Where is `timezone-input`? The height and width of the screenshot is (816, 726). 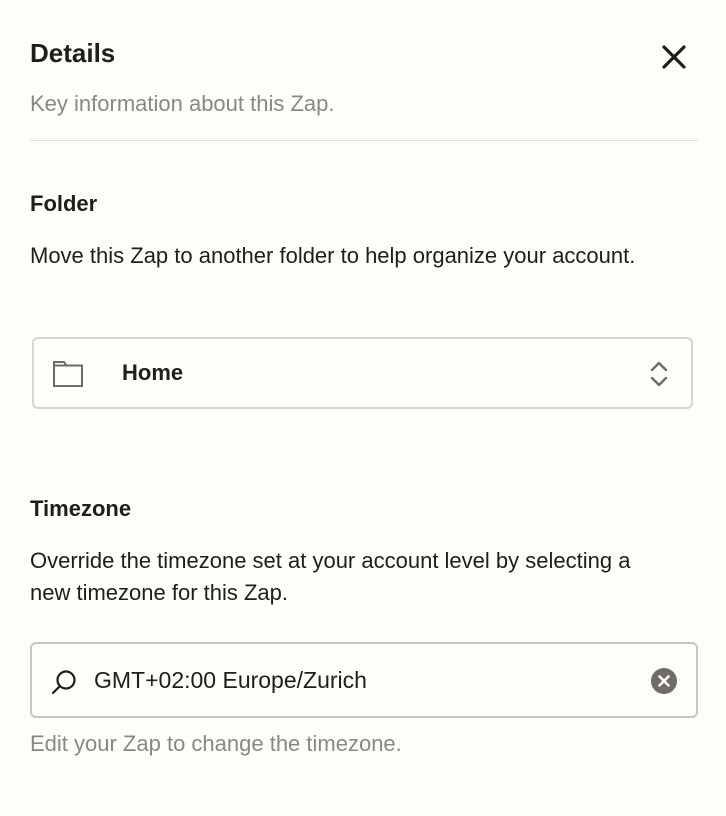
timezone-input is located at coordinates (364, 680).